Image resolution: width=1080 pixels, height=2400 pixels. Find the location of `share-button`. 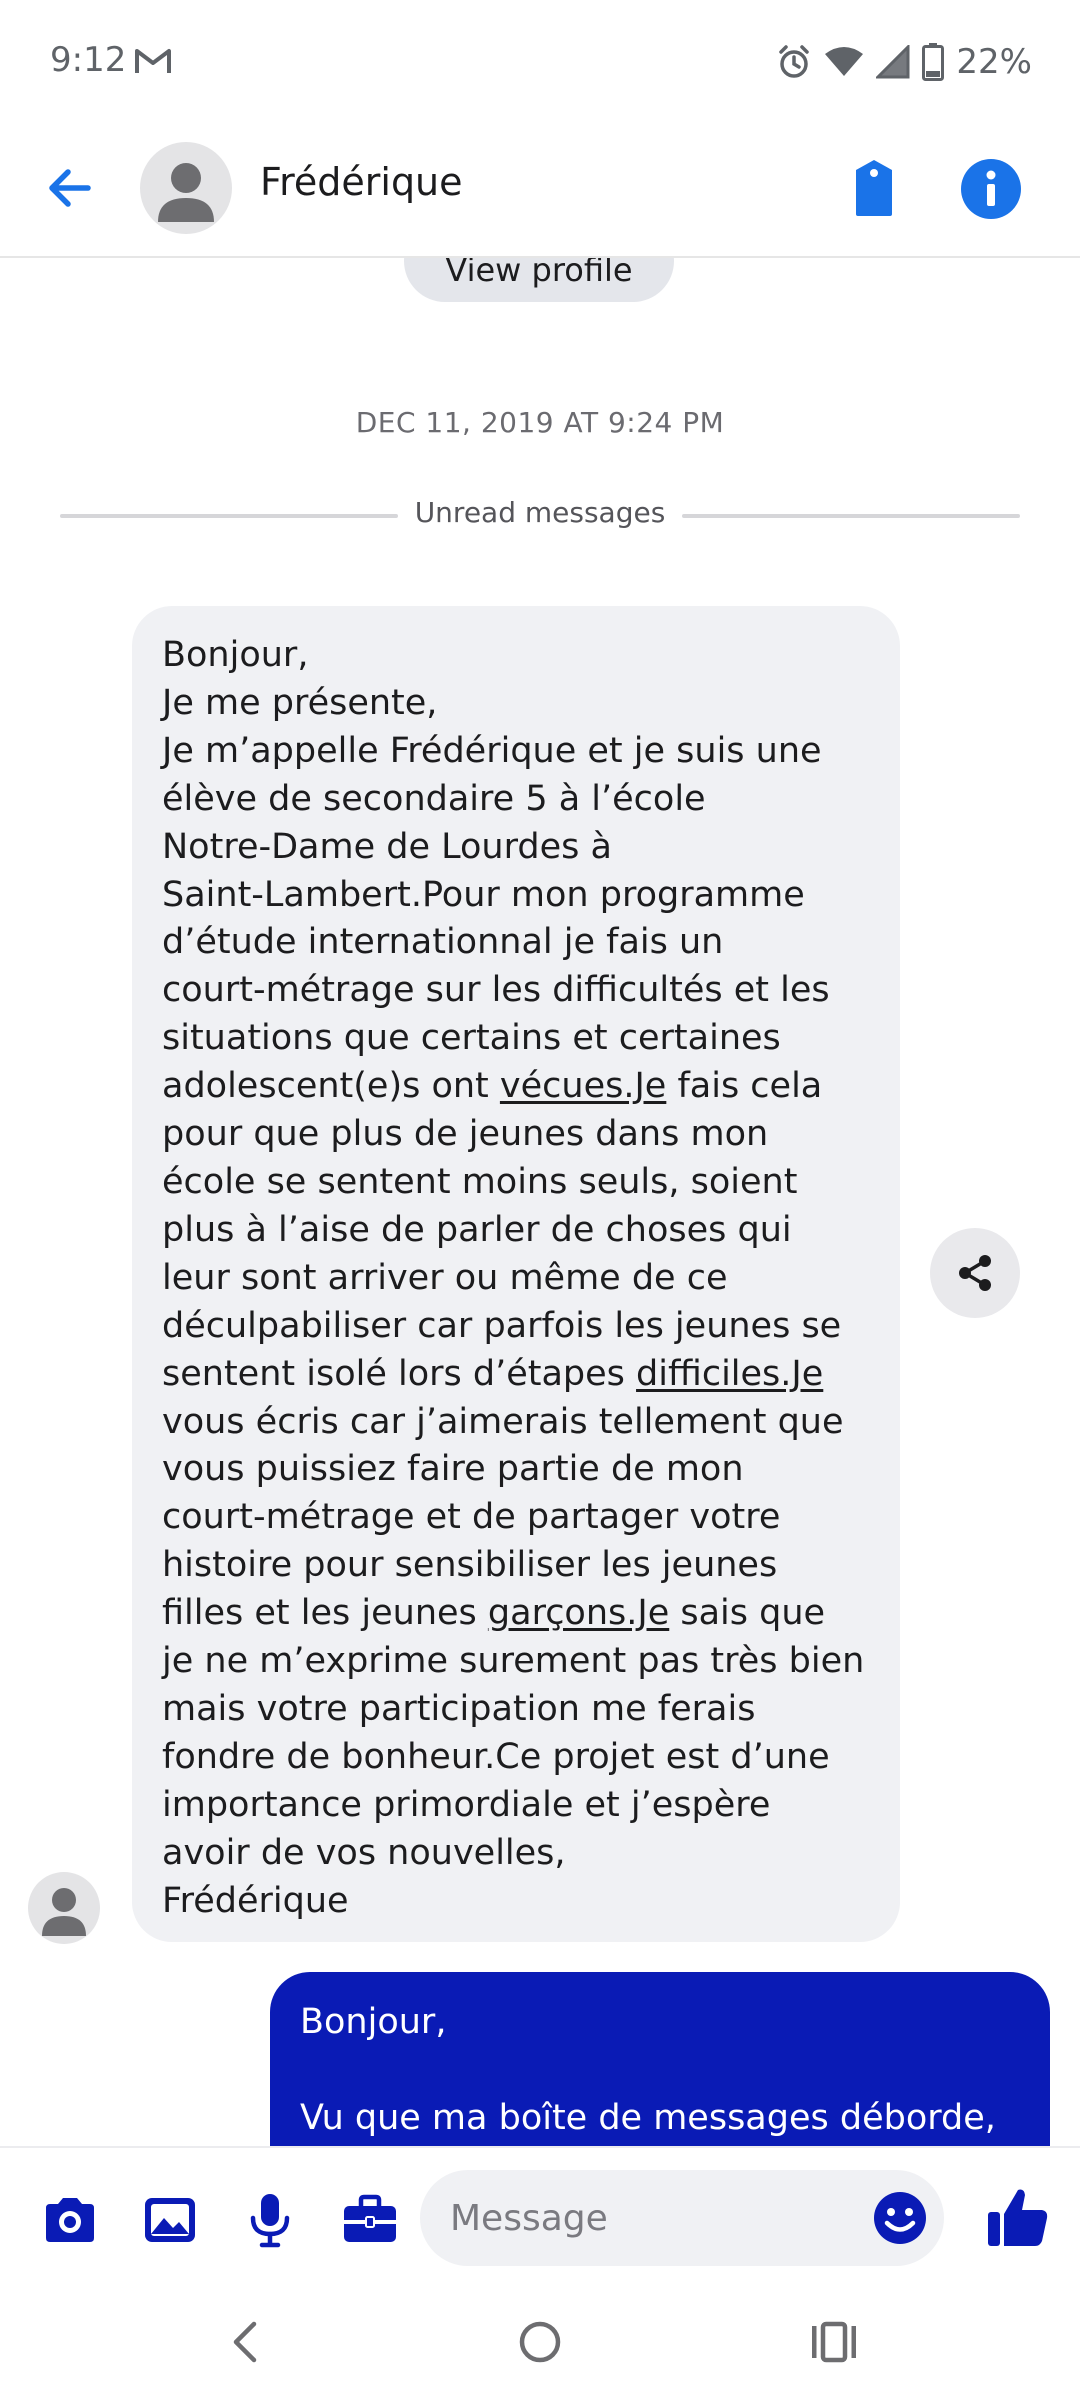

share-button is located at coordinates (975, 1273).